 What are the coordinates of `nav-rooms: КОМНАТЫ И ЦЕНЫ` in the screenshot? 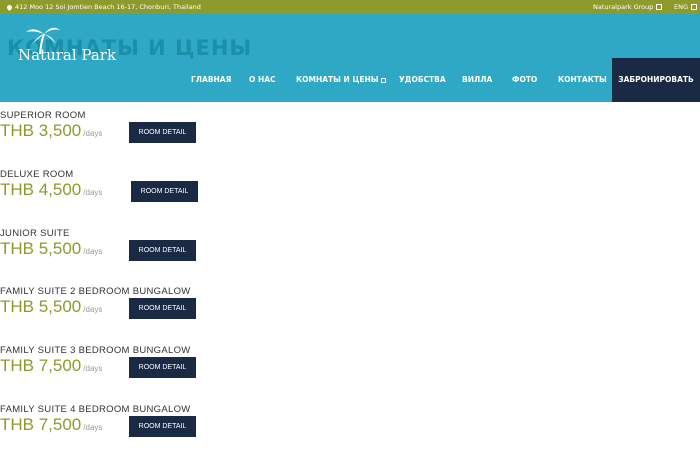 It's located at (341, 80).